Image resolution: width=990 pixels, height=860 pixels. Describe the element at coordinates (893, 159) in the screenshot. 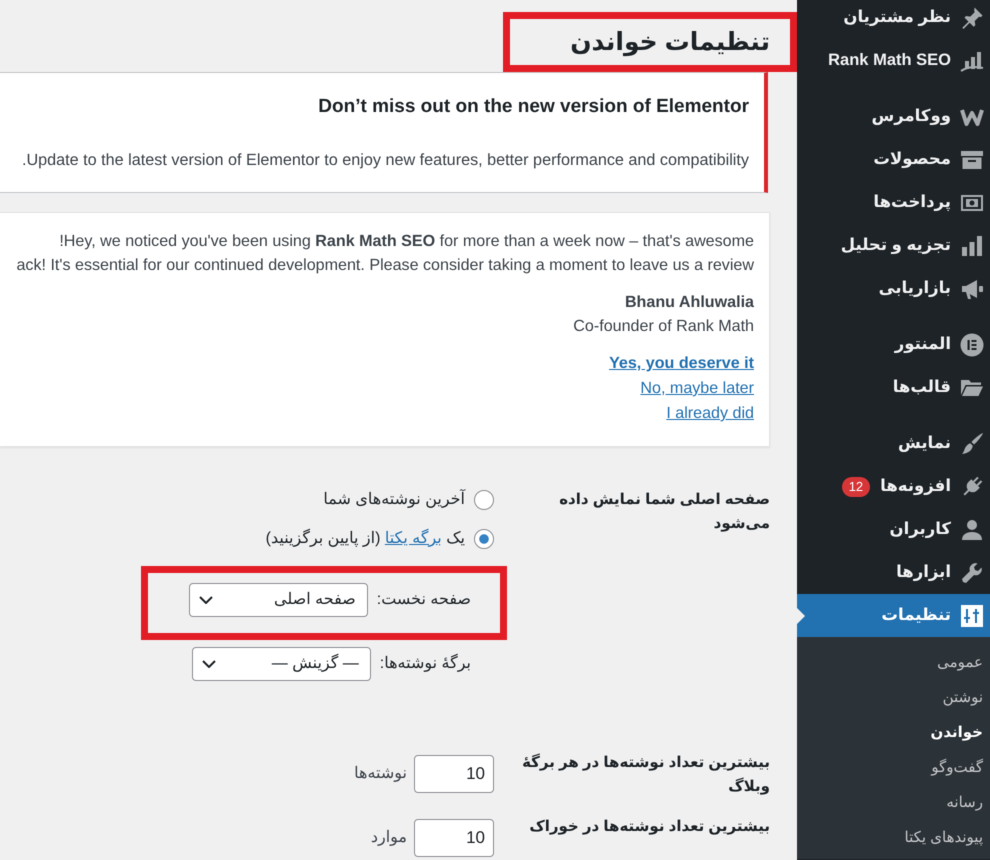

I see `menu-item: محصولات` at that location.